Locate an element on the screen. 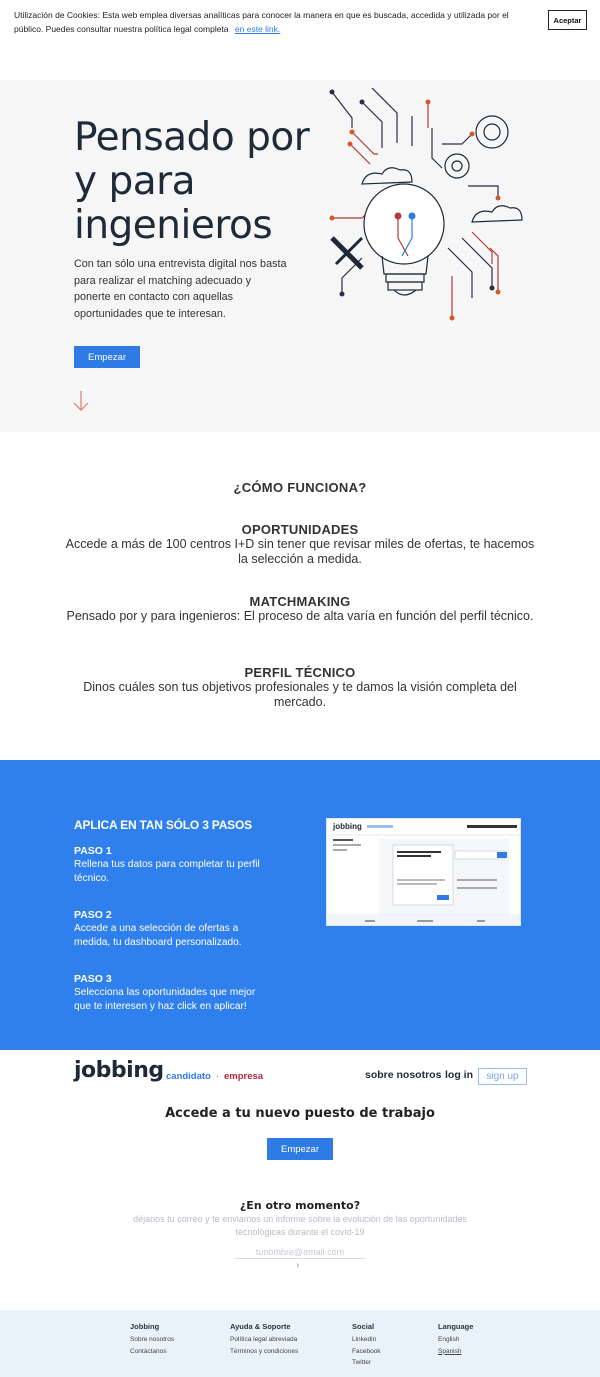  footer-column-social: Social Linkedin Facebook Twitter is located at coordinates (366, 1345).